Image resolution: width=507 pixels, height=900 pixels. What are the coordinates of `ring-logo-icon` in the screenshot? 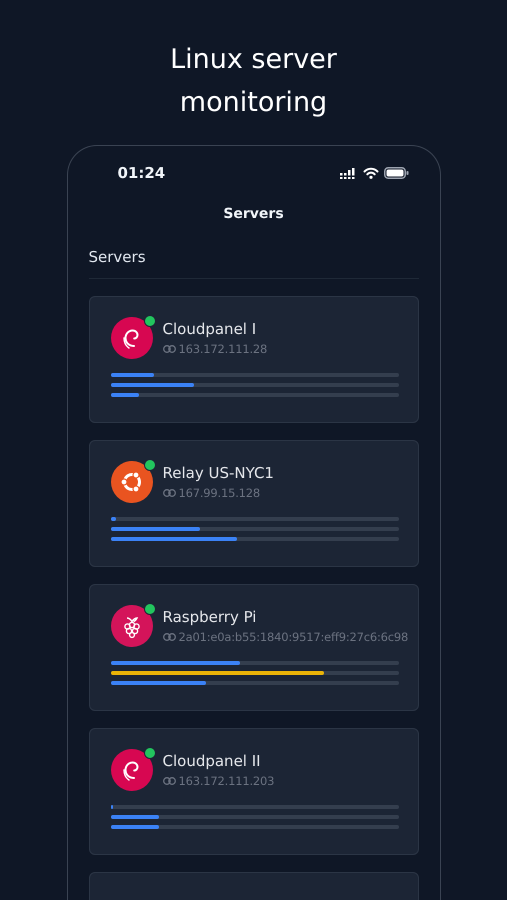 It's located at (131, 482).